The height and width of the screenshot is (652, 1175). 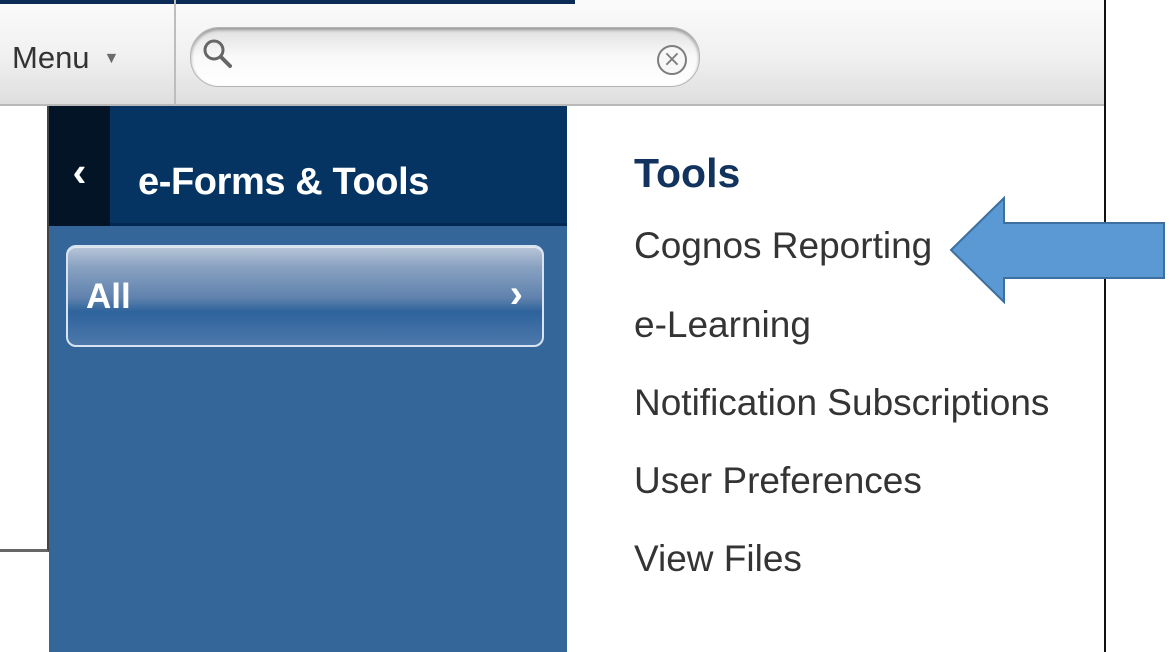 What do you see at coordinates (718, 558) in the screenshot?
I see `view-files-link: View Files` at bounding box center [718, 558].